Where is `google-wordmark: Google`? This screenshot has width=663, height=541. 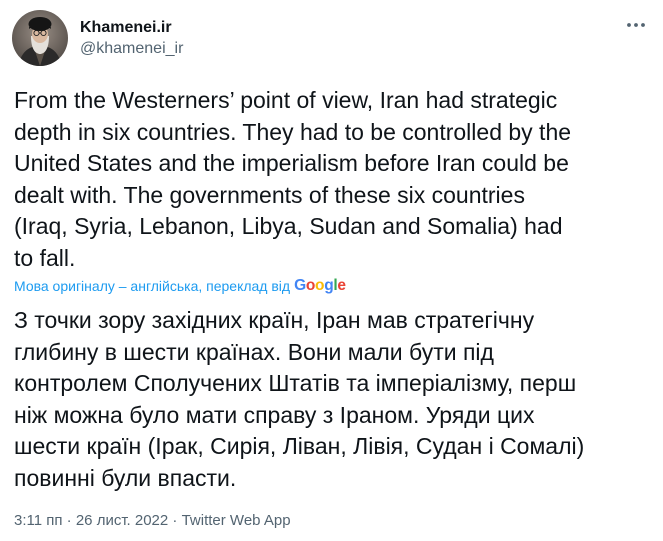 google-wordmark: Google is located at coordinates (320, 285).